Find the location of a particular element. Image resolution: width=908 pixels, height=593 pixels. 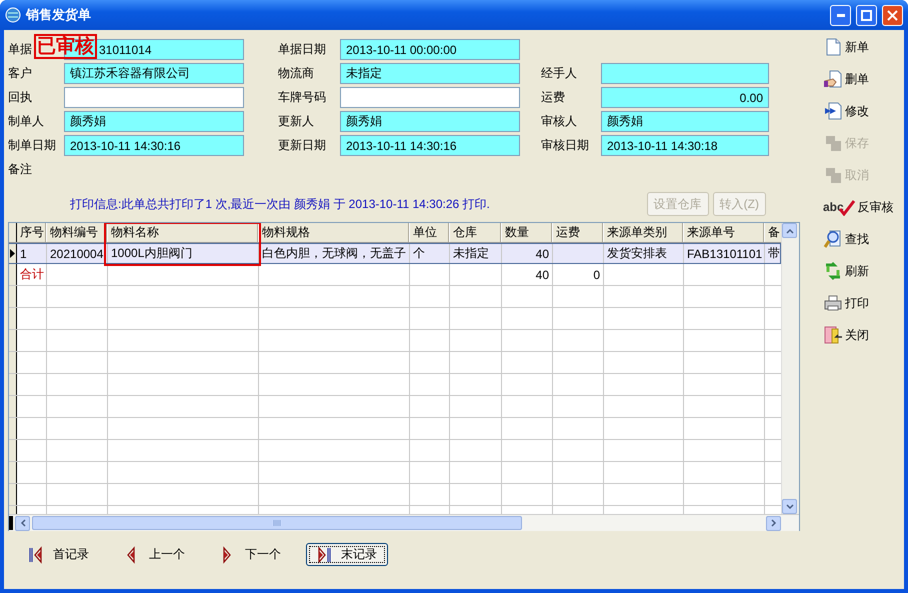

field-label: 更新人 is located at coordinates (296, 121).